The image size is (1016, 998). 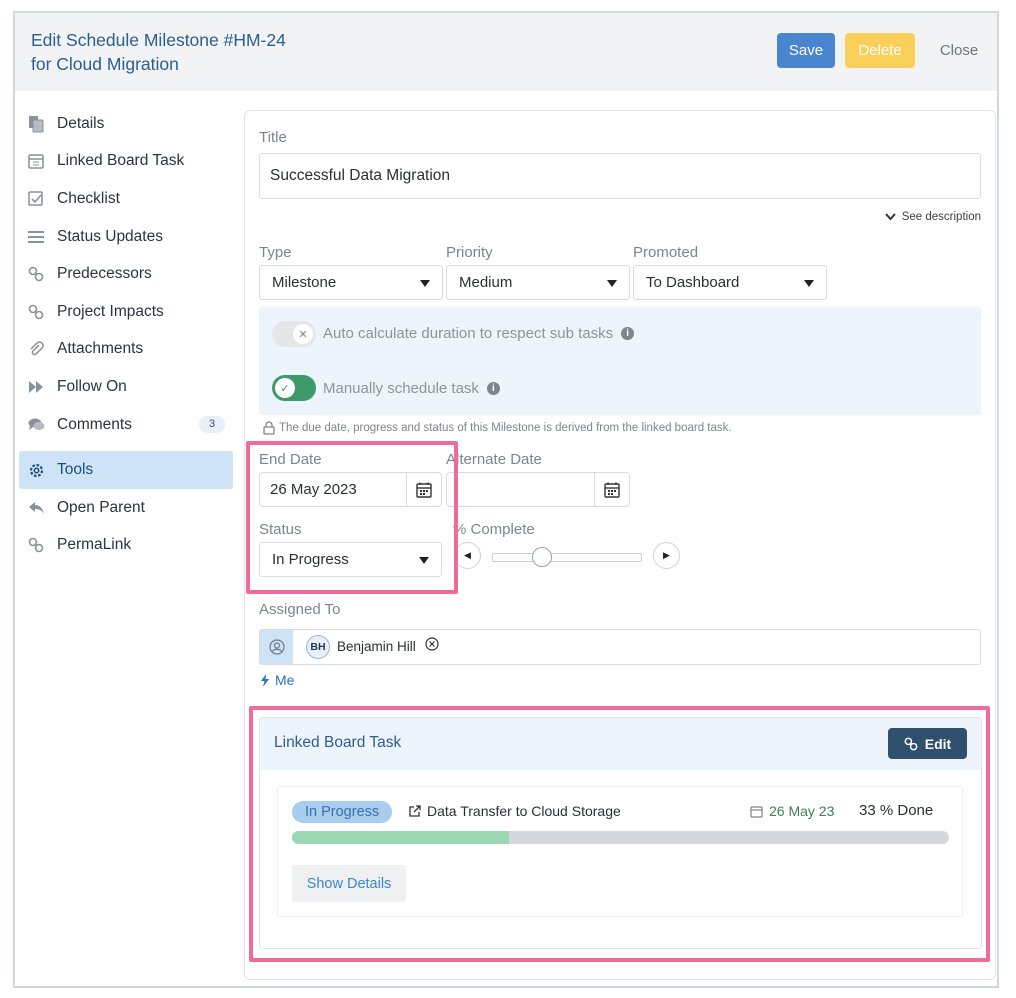 What do you see at coordinates (100, 349) in the screenshot?
I see `sidebar-item-label: Attachments` at bounding box center [100, 349].